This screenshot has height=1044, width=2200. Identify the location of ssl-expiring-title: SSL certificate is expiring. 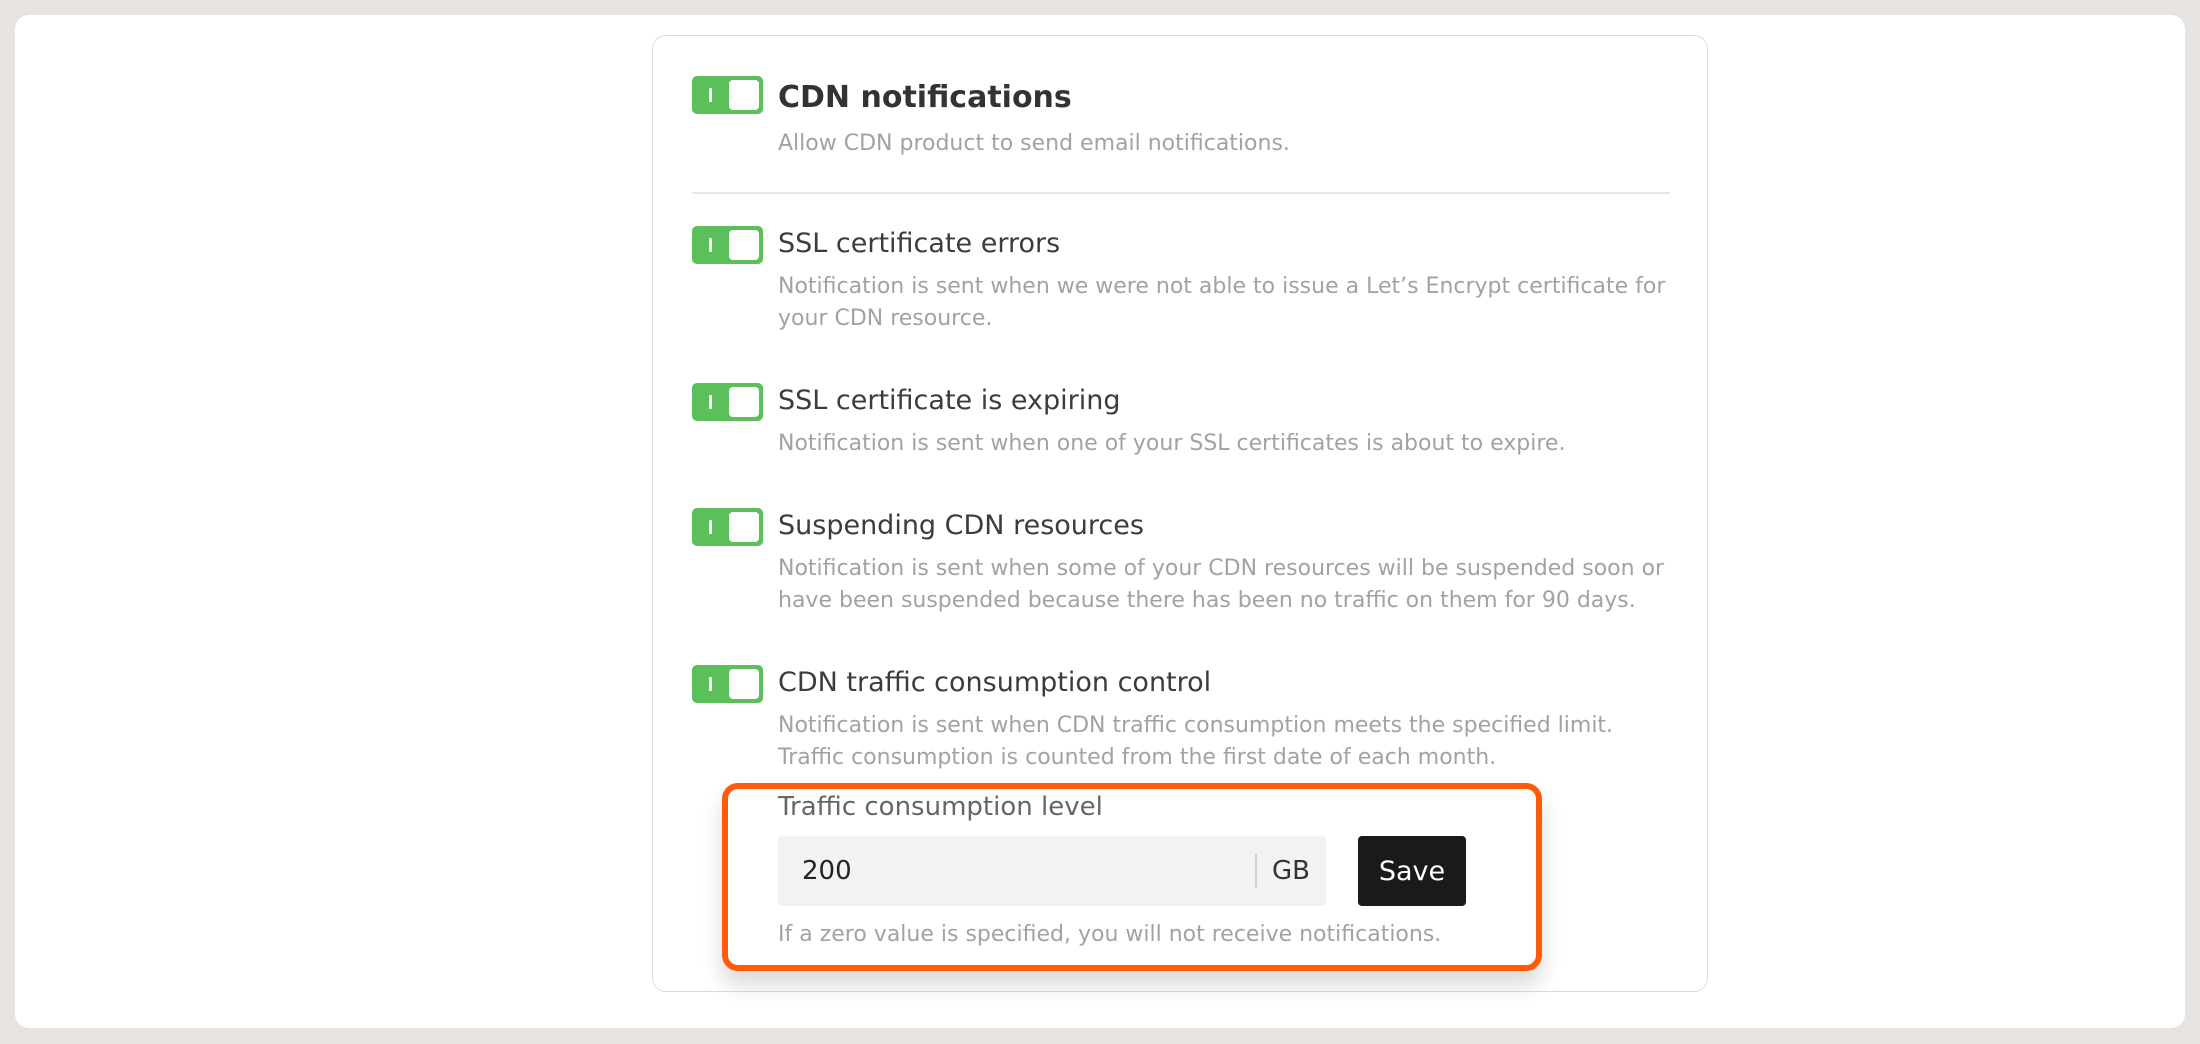
(949, 400).